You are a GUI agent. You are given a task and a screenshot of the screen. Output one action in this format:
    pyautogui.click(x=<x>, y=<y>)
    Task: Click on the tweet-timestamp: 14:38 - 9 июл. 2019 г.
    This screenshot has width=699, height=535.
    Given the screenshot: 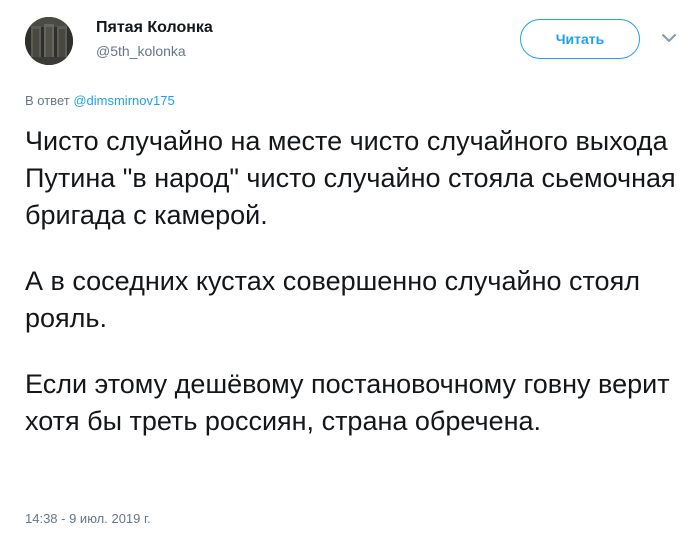 What is the action you would take?
    pyautogui.click(x=88, y=518)
    